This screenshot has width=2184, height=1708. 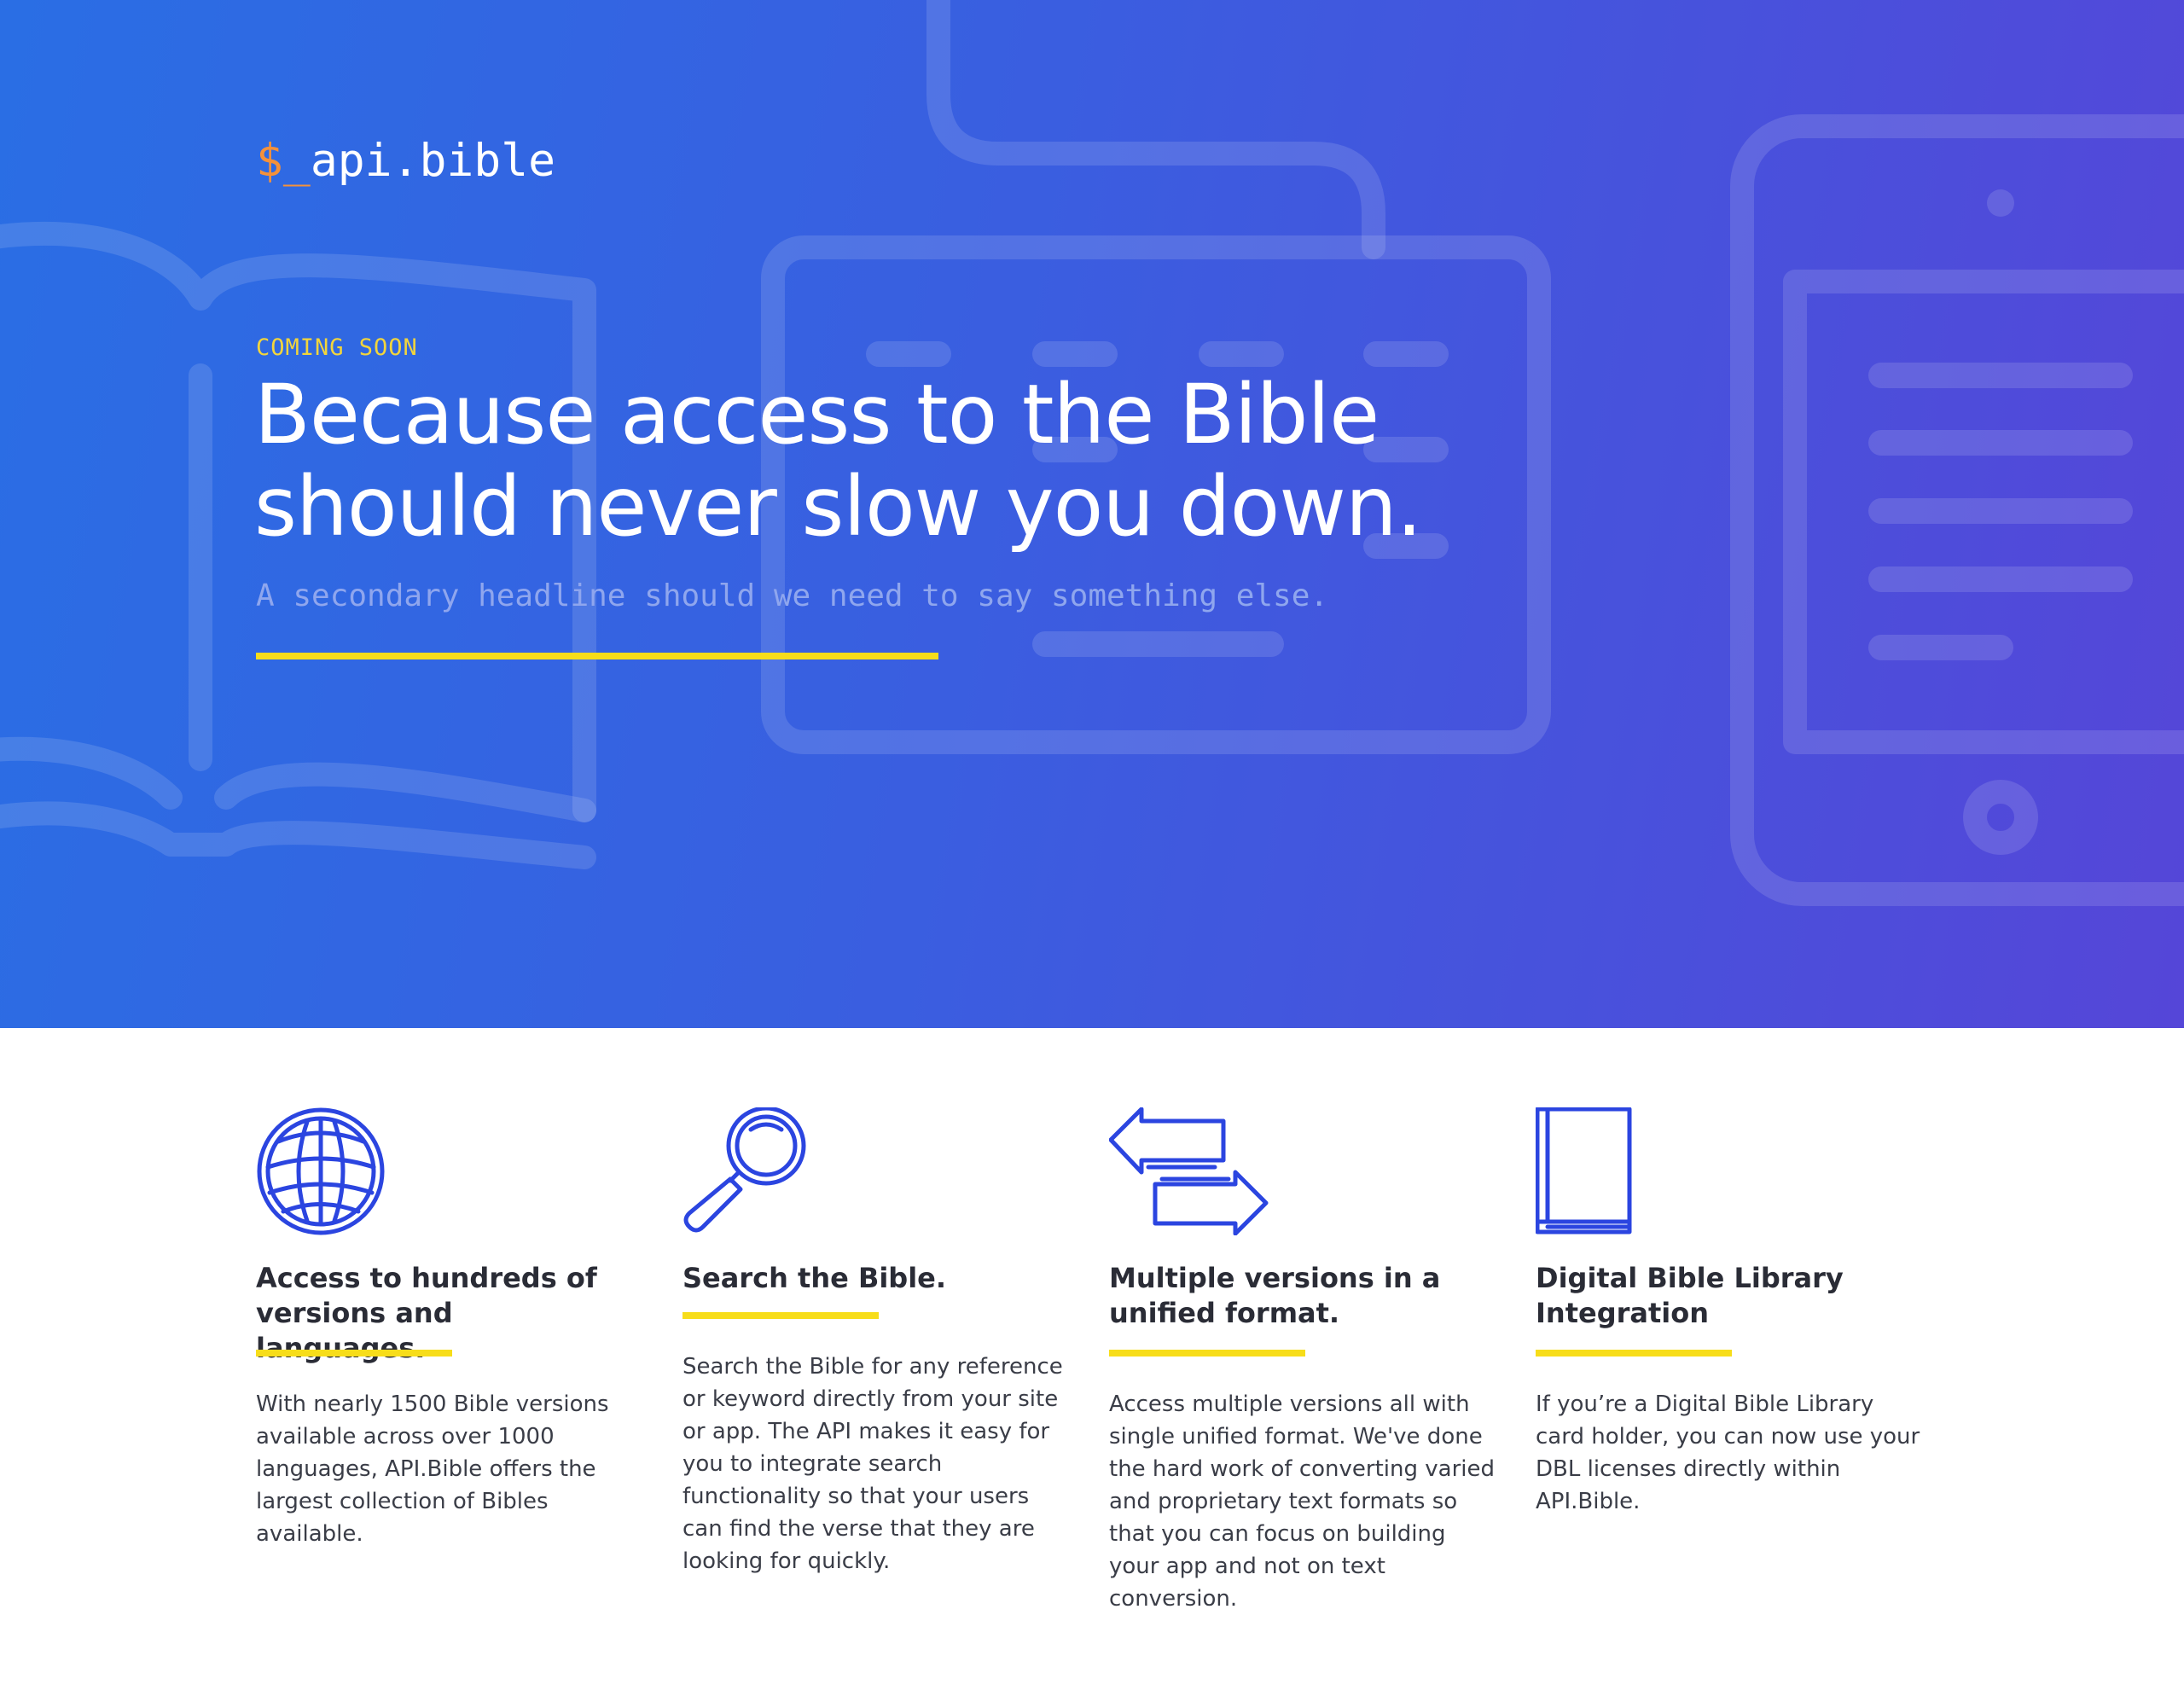 I want to click on magnifying-glass-icon, so click(x=745, y=1170).